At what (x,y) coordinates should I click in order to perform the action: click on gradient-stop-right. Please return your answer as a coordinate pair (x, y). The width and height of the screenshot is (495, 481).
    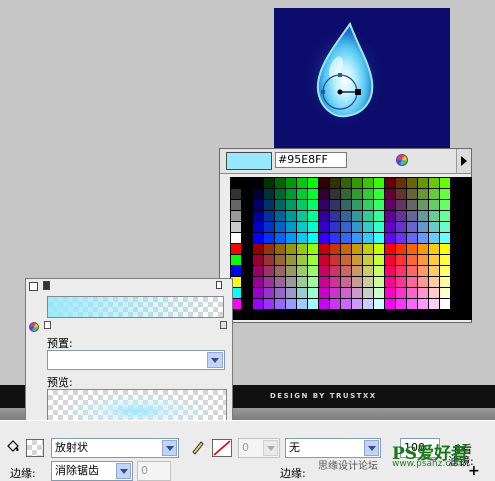
    Looking at the image, I should click on (223, 325).